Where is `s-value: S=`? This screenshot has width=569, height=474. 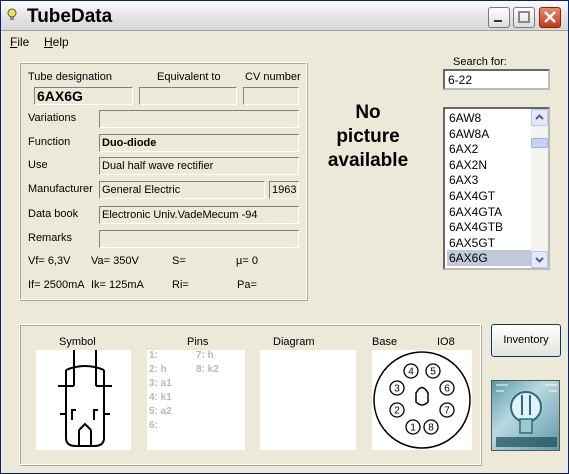
s-value: S= is located at coordinates (179, 261).